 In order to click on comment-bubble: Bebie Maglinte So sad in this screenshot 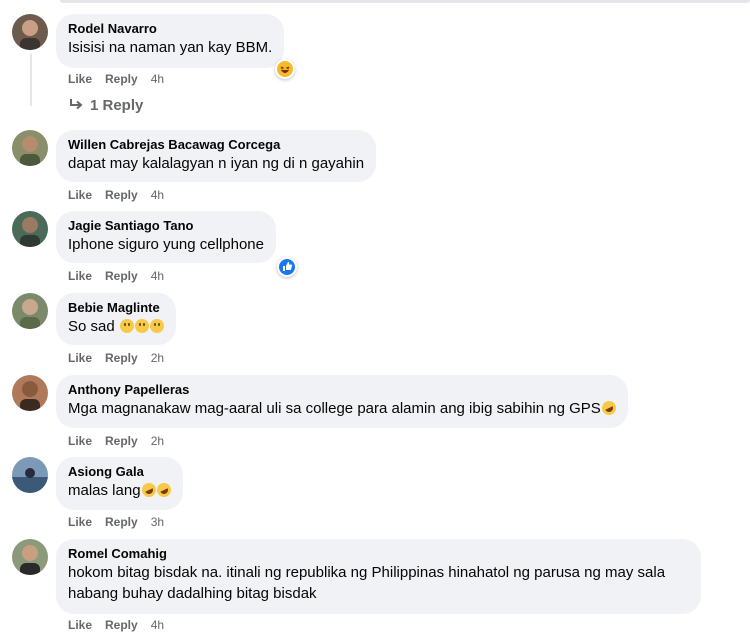, I will do `click(116, 319)`.